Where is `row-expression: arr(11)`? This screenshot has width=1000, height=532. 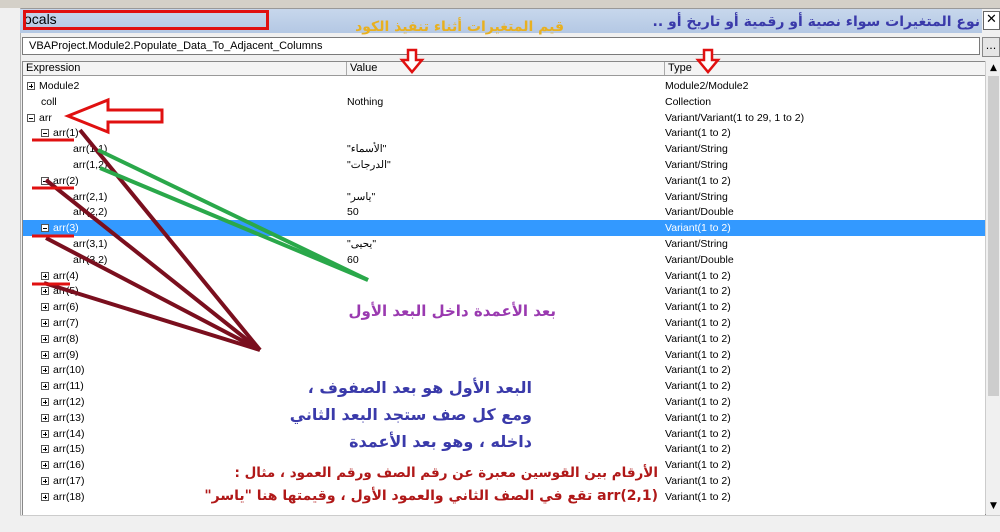
row-expression: arr(11) is located at coordinates (68, 386).